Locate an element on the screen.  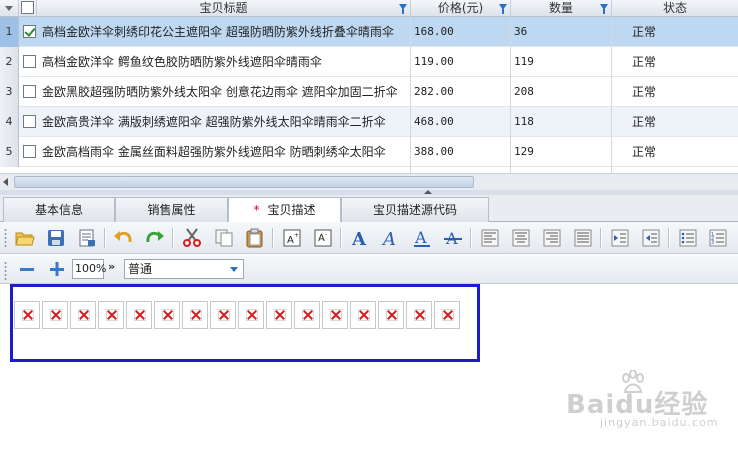
cell-title: 金欧黑胶超强防晒防紫外线太阳伞 创意花边雨伞 遮阳伞加固二折伞 is located at coordinates (225, 92).